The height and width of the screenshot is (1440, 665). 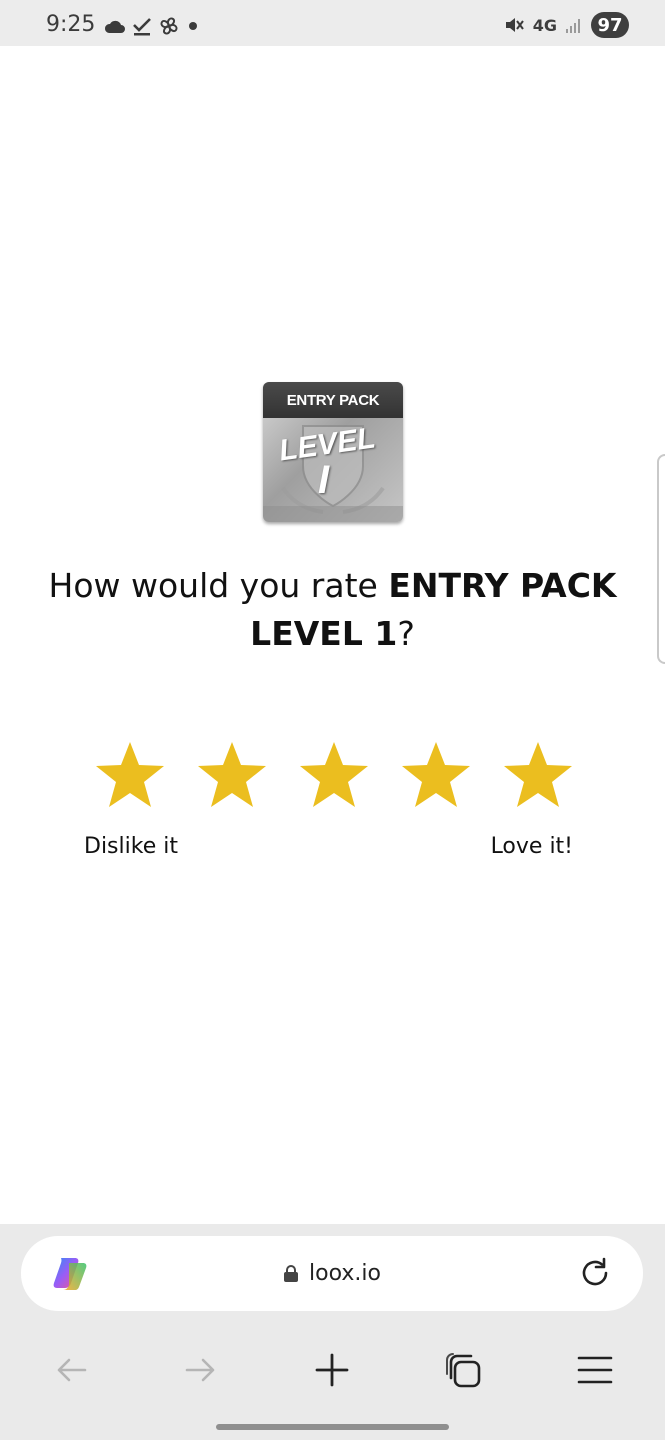 I want to click on reload-icon, so click(x=595, y=1273).